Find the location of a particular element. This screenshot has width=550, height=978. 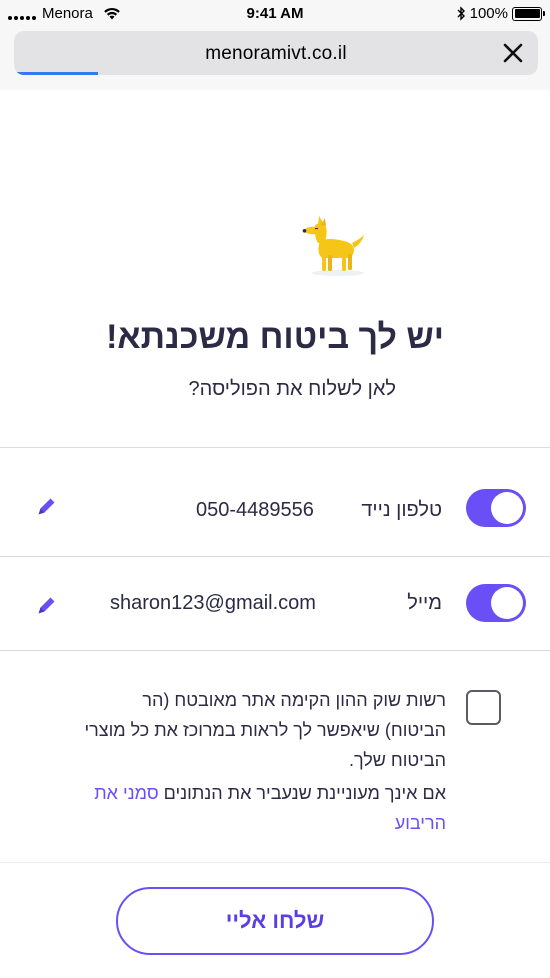

url-text: menoramivt.co.il is located at coordinates (276, 54).